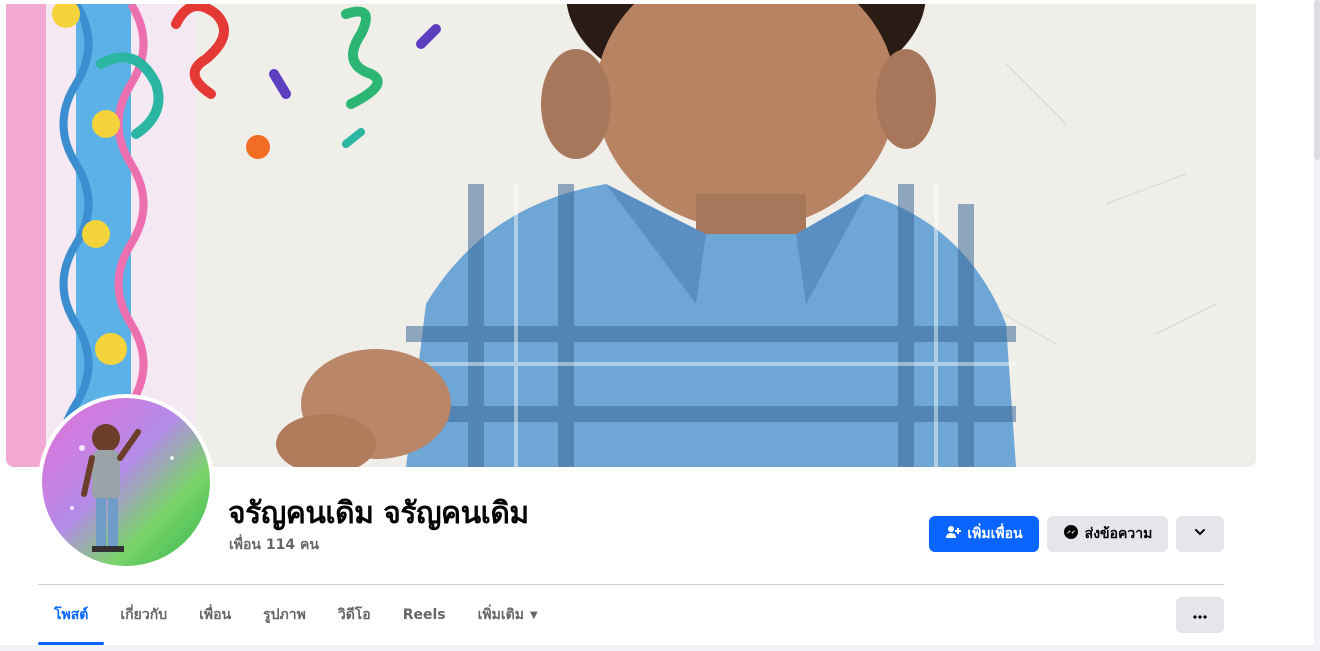 The width and height of the screenshot is (1320, 651). What do you see at coordinates (378, 513) in the screenshot?
I see `profile-name: จรัญคนเดิม จรัญคนเดิม` at bounding box center [378, 513].